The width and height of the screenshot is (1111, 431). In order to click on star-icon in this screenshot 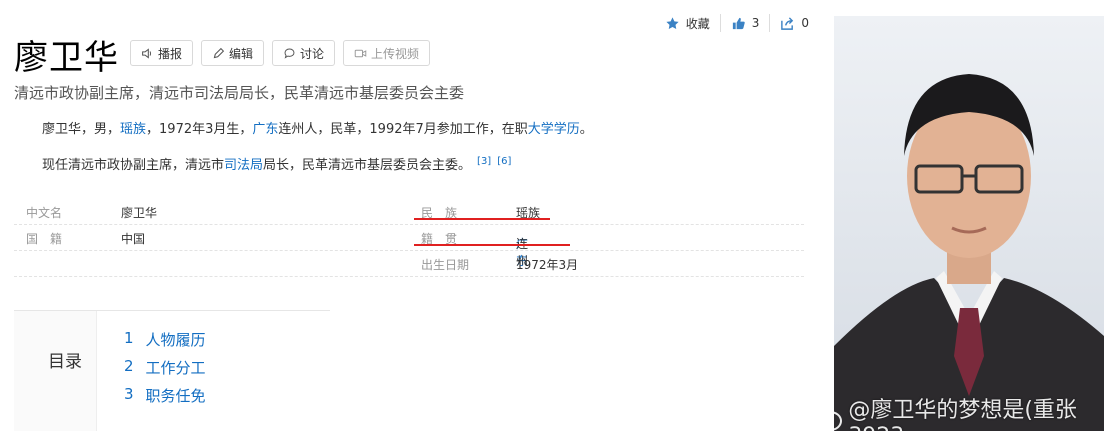, I will do `click(672, 22)`.